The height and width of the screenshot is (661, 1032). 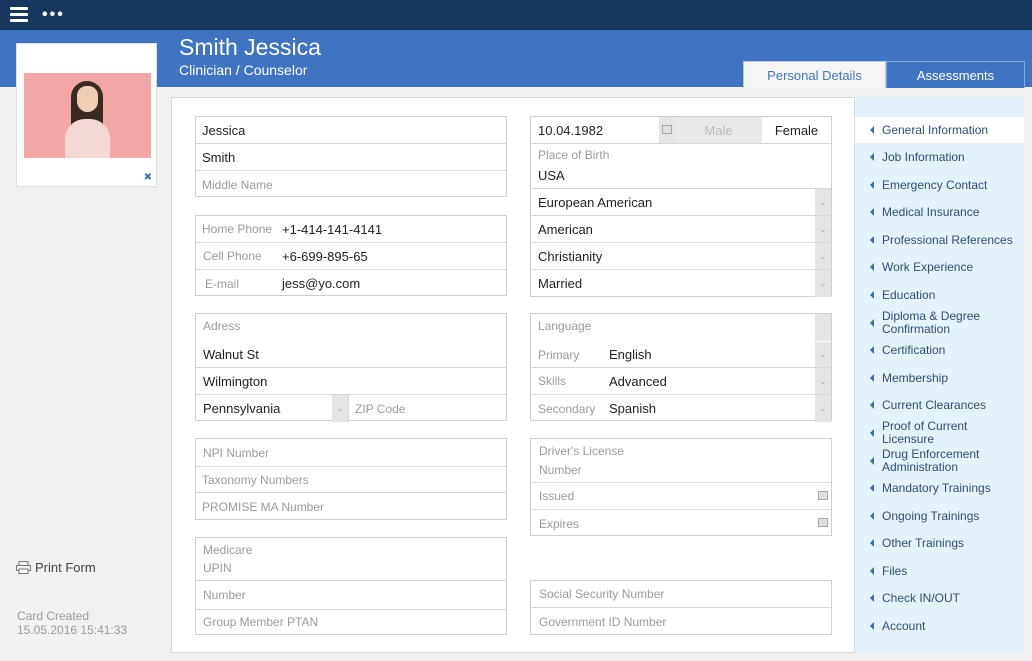 What do you see at coordinates (351, 184) in the screenshot?
I see `middle-name-field: Middle Name` at bounding box center [351, 184].